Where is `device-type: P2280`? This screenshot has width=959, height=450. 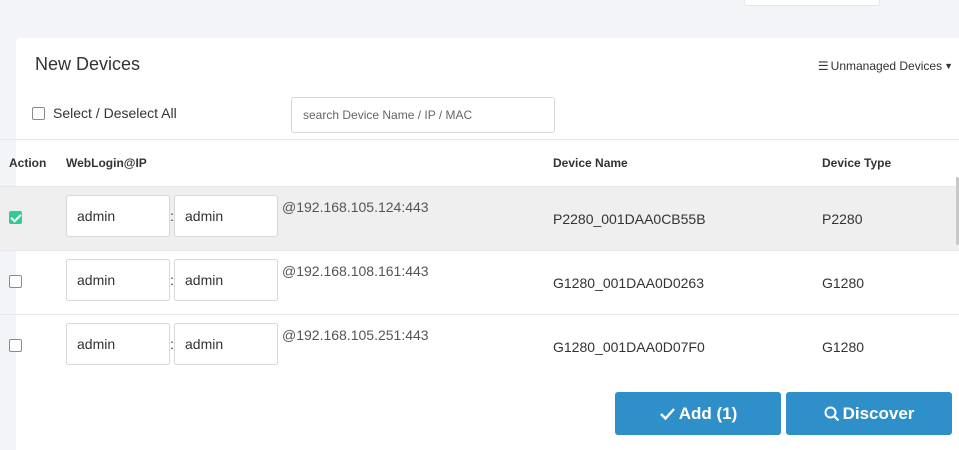 device-type: P2280 is located at coordinates (842, 218).